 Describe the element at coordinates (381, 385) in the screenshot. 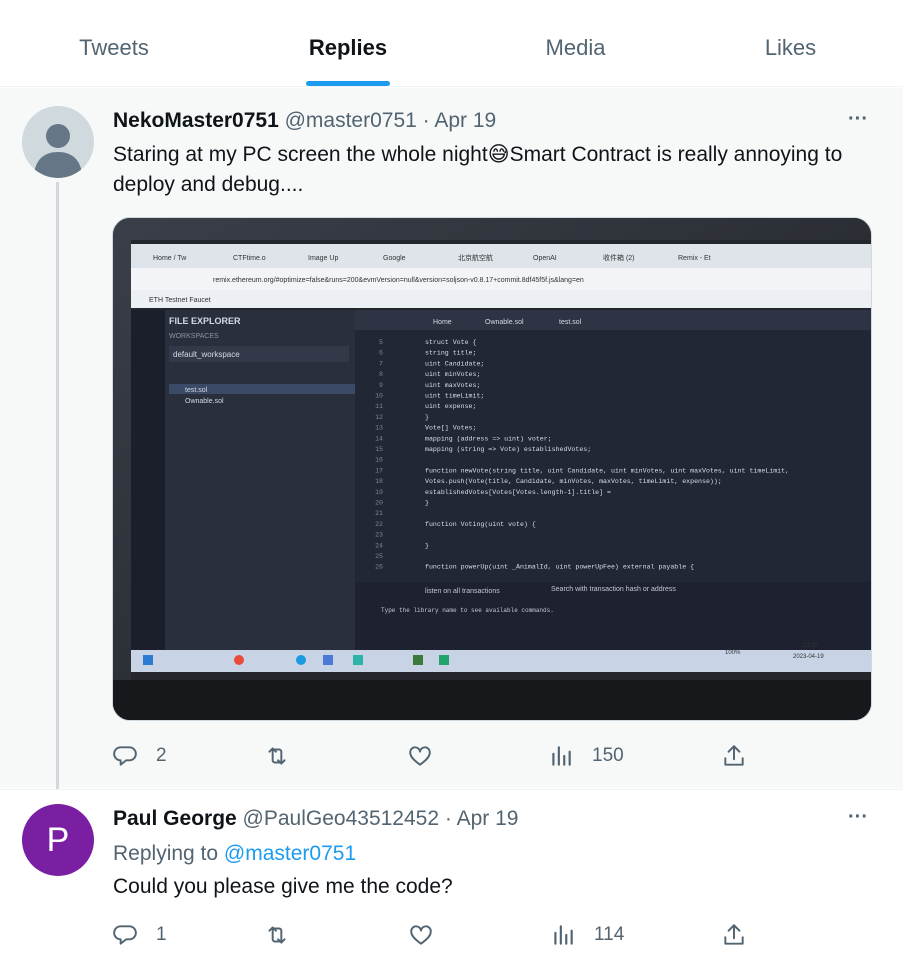

I see `code-line-number: 9` at that location.